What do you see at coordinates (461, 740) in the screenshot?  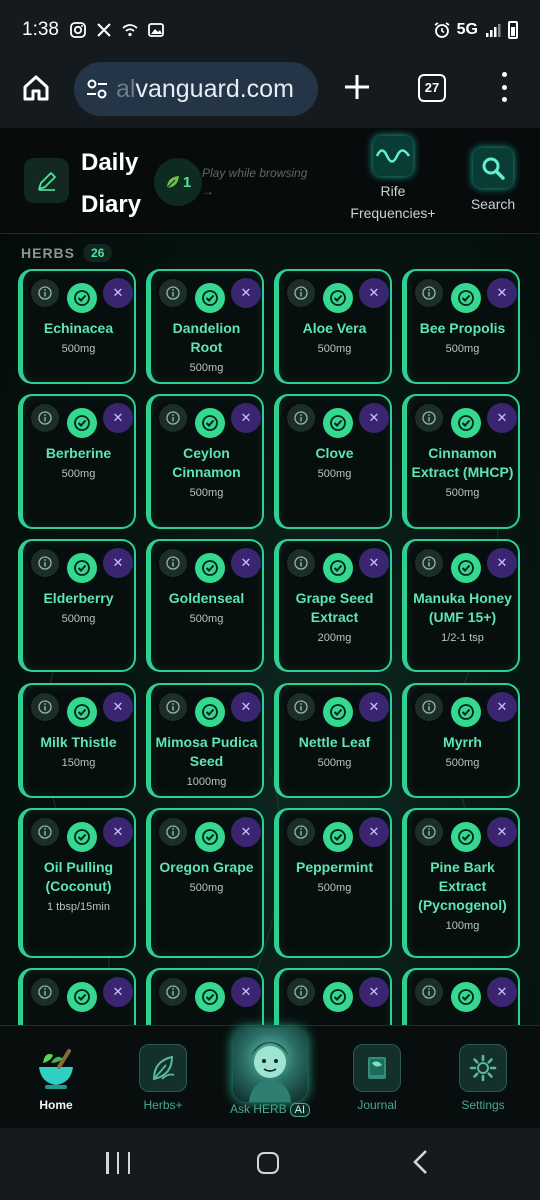 I see `herb-card: ✕ Myrrh 500mg` at bounding box center [461, 740].